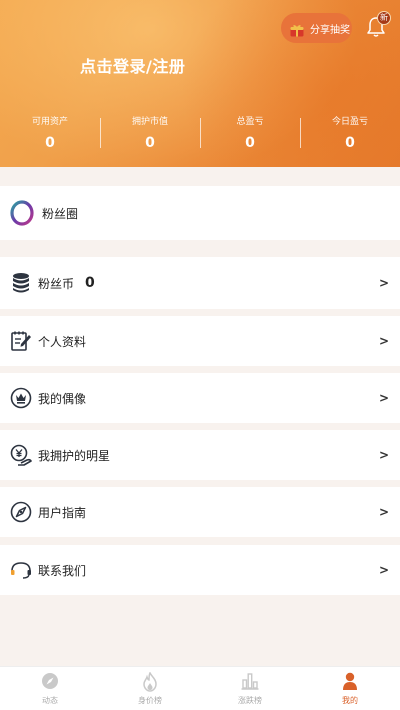 This screenshot has width=400, height=710. I want to click on menu-profile: 个人资料 >, so click(200, 341).